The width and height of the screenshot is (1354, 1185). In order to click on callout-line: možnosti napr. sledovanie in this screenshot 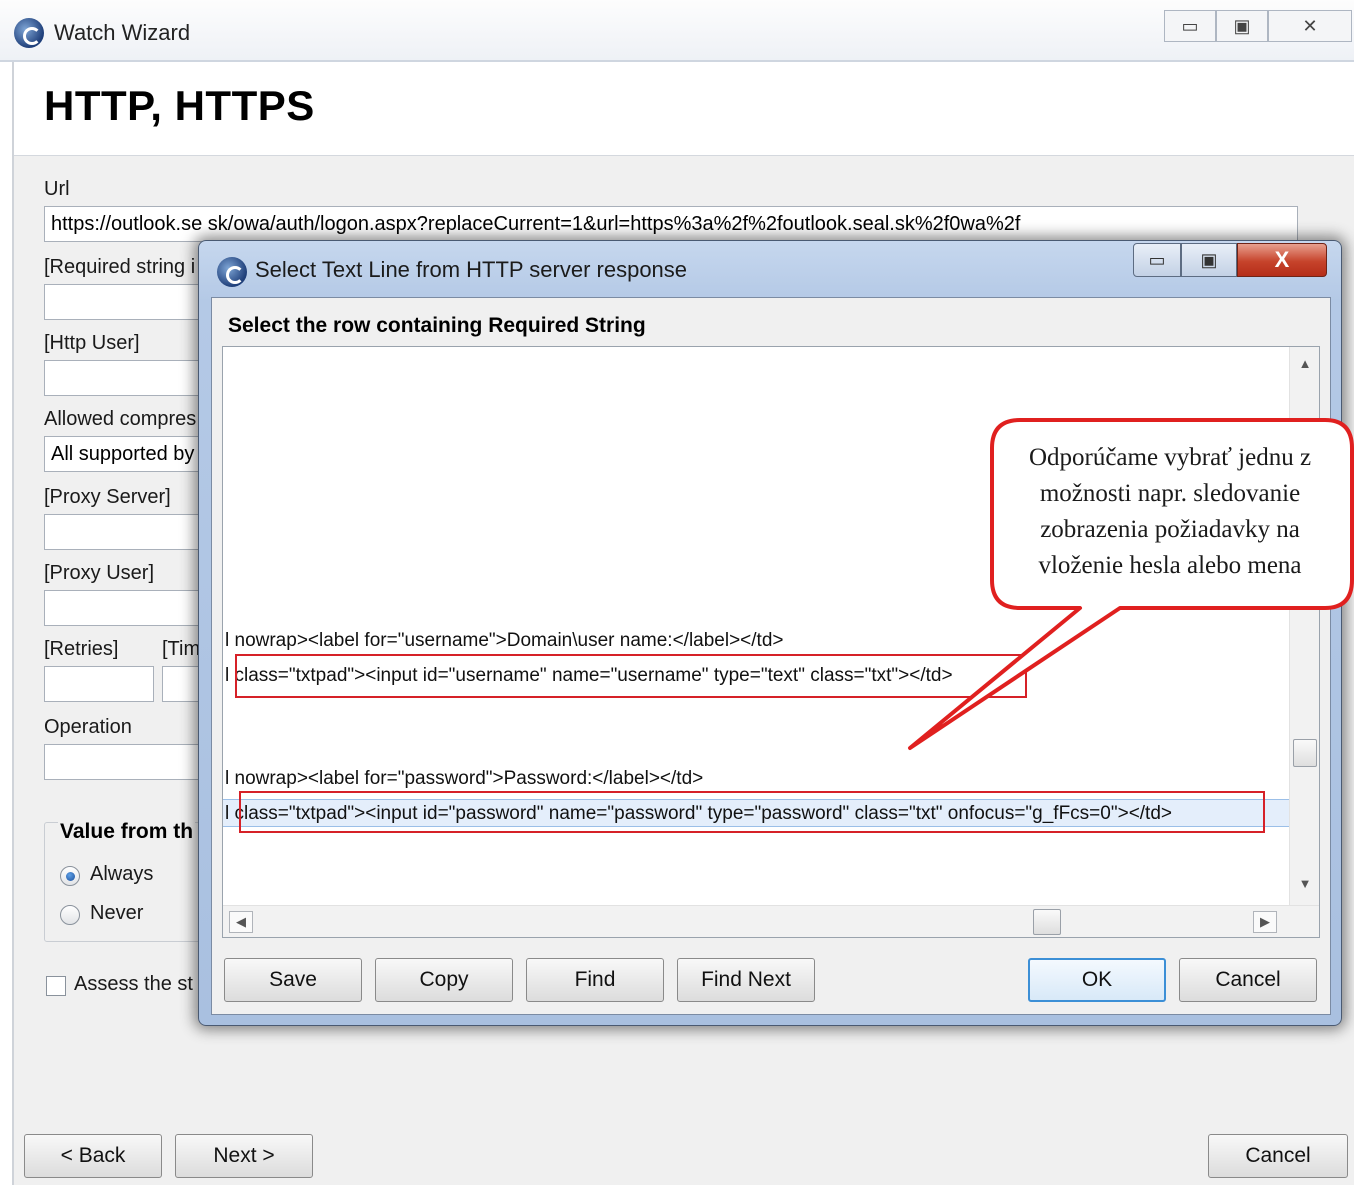, I will do `click(1170, 493)`.